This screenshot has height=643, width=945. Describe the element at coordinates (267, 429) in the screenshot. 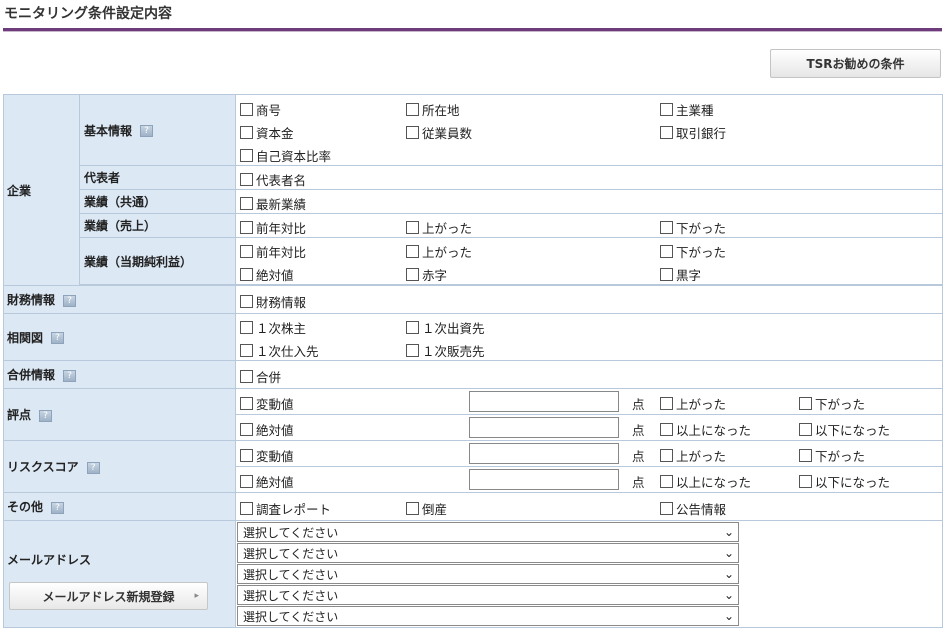

I see `checkbox-score-absolute: 絶対値` at that location.